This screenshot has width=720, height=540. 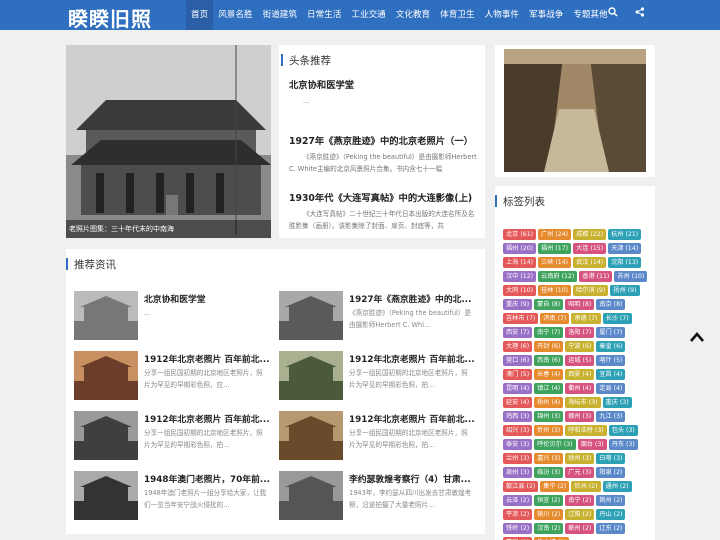 What do you see at coordinates (518, 388) in the screenshot?
I see `tag-item: 昆明 (4)` at bounding box center [518, 388].